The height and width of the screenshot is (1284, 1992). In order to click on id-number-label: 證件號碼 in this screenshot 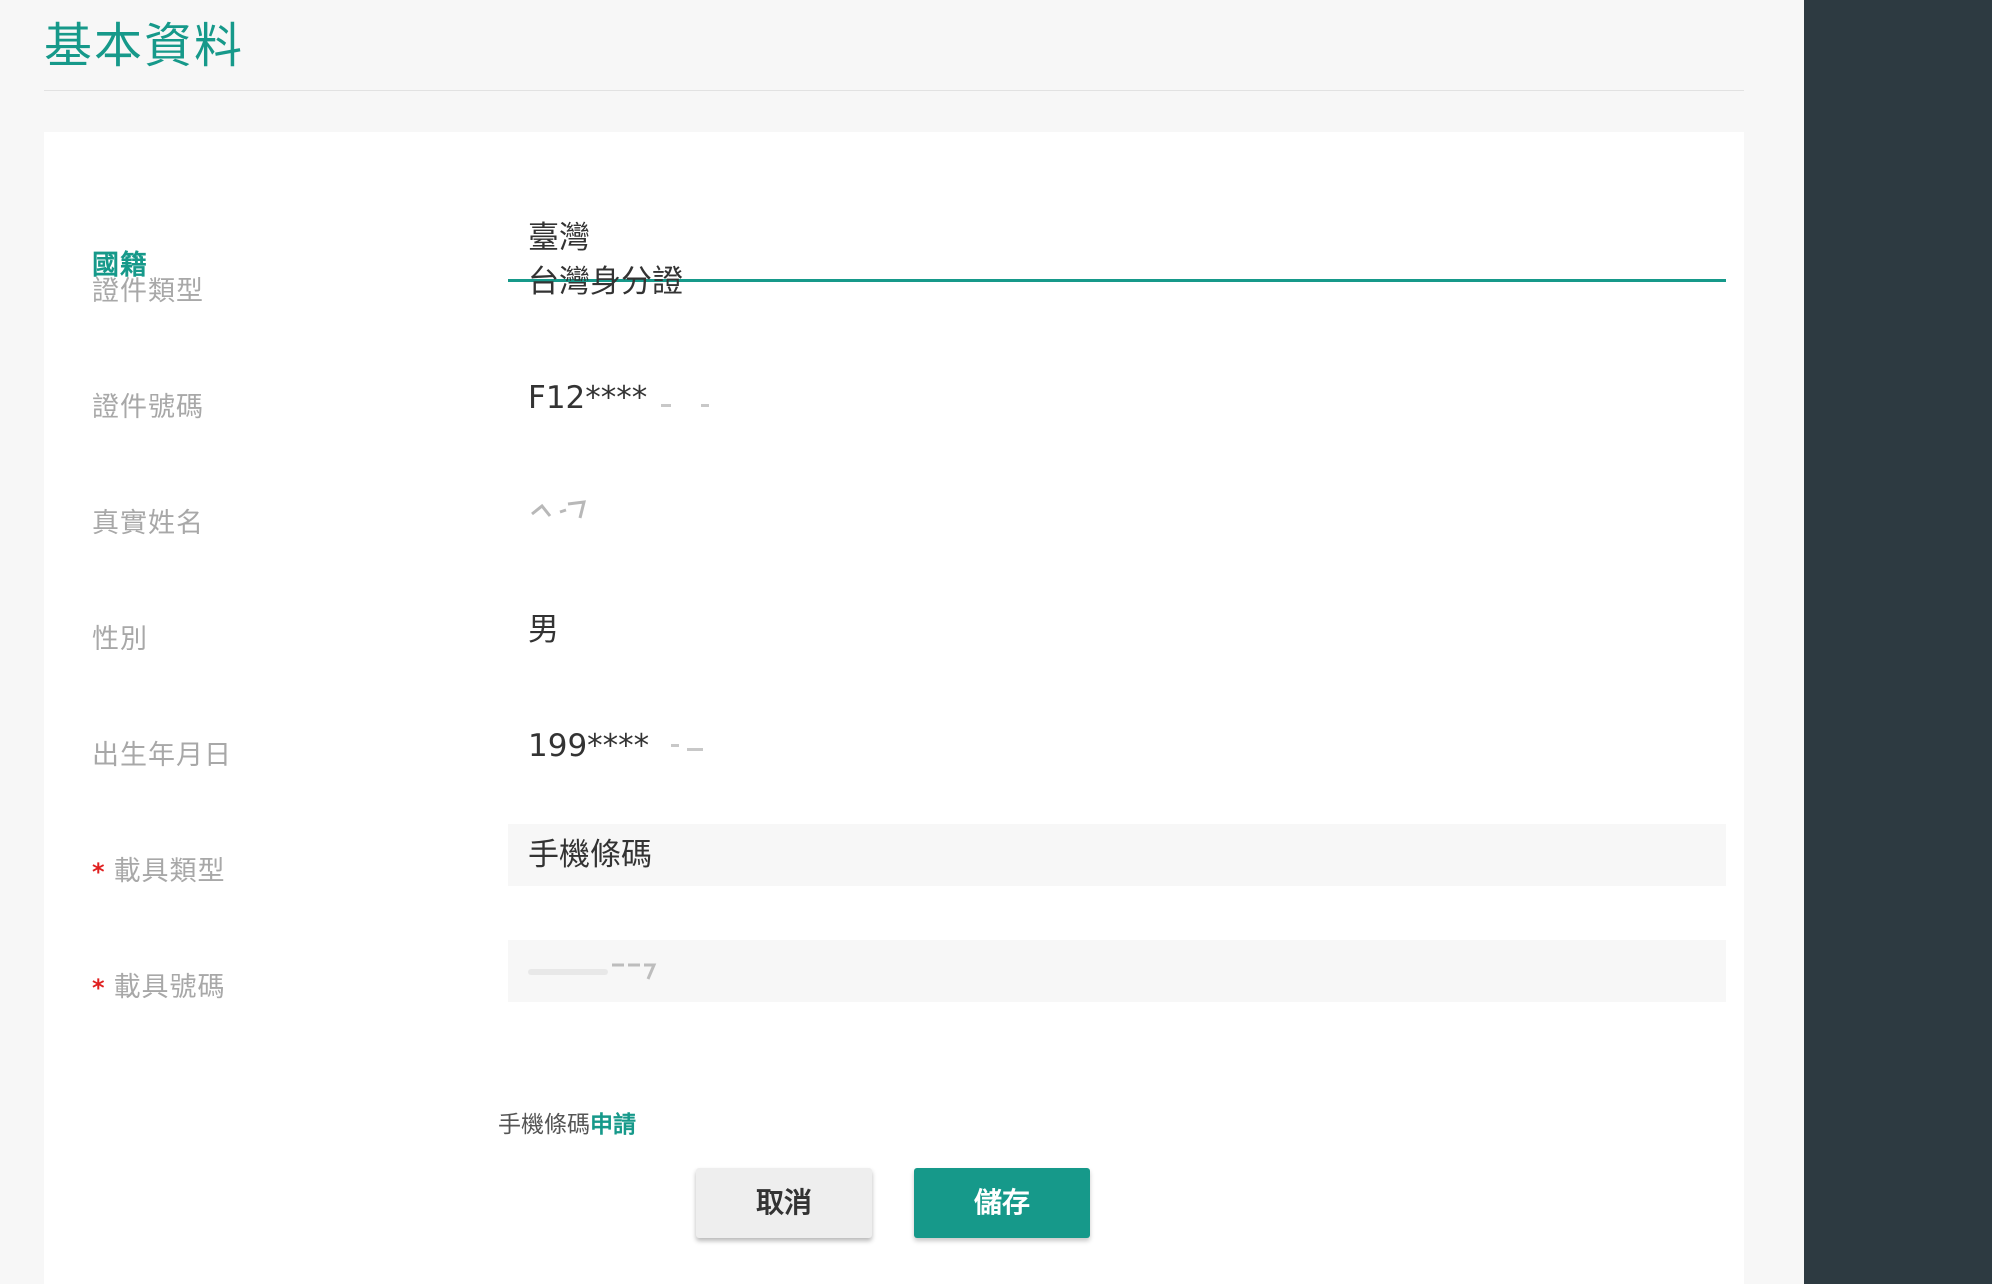, I will do `click(148, 407)`.